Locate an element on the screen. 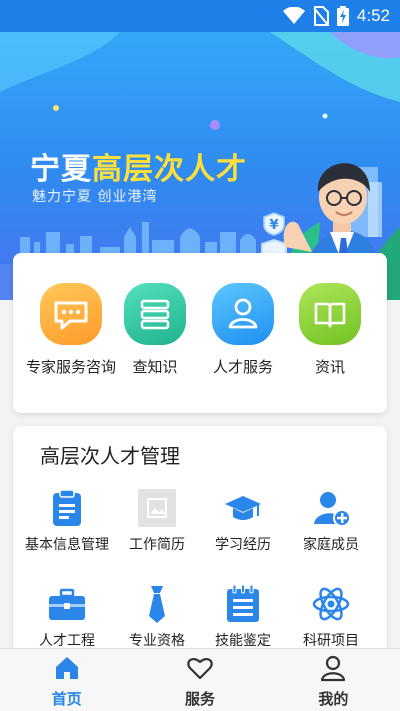  tab-home: 首页 is located at coordinates (66, 680).